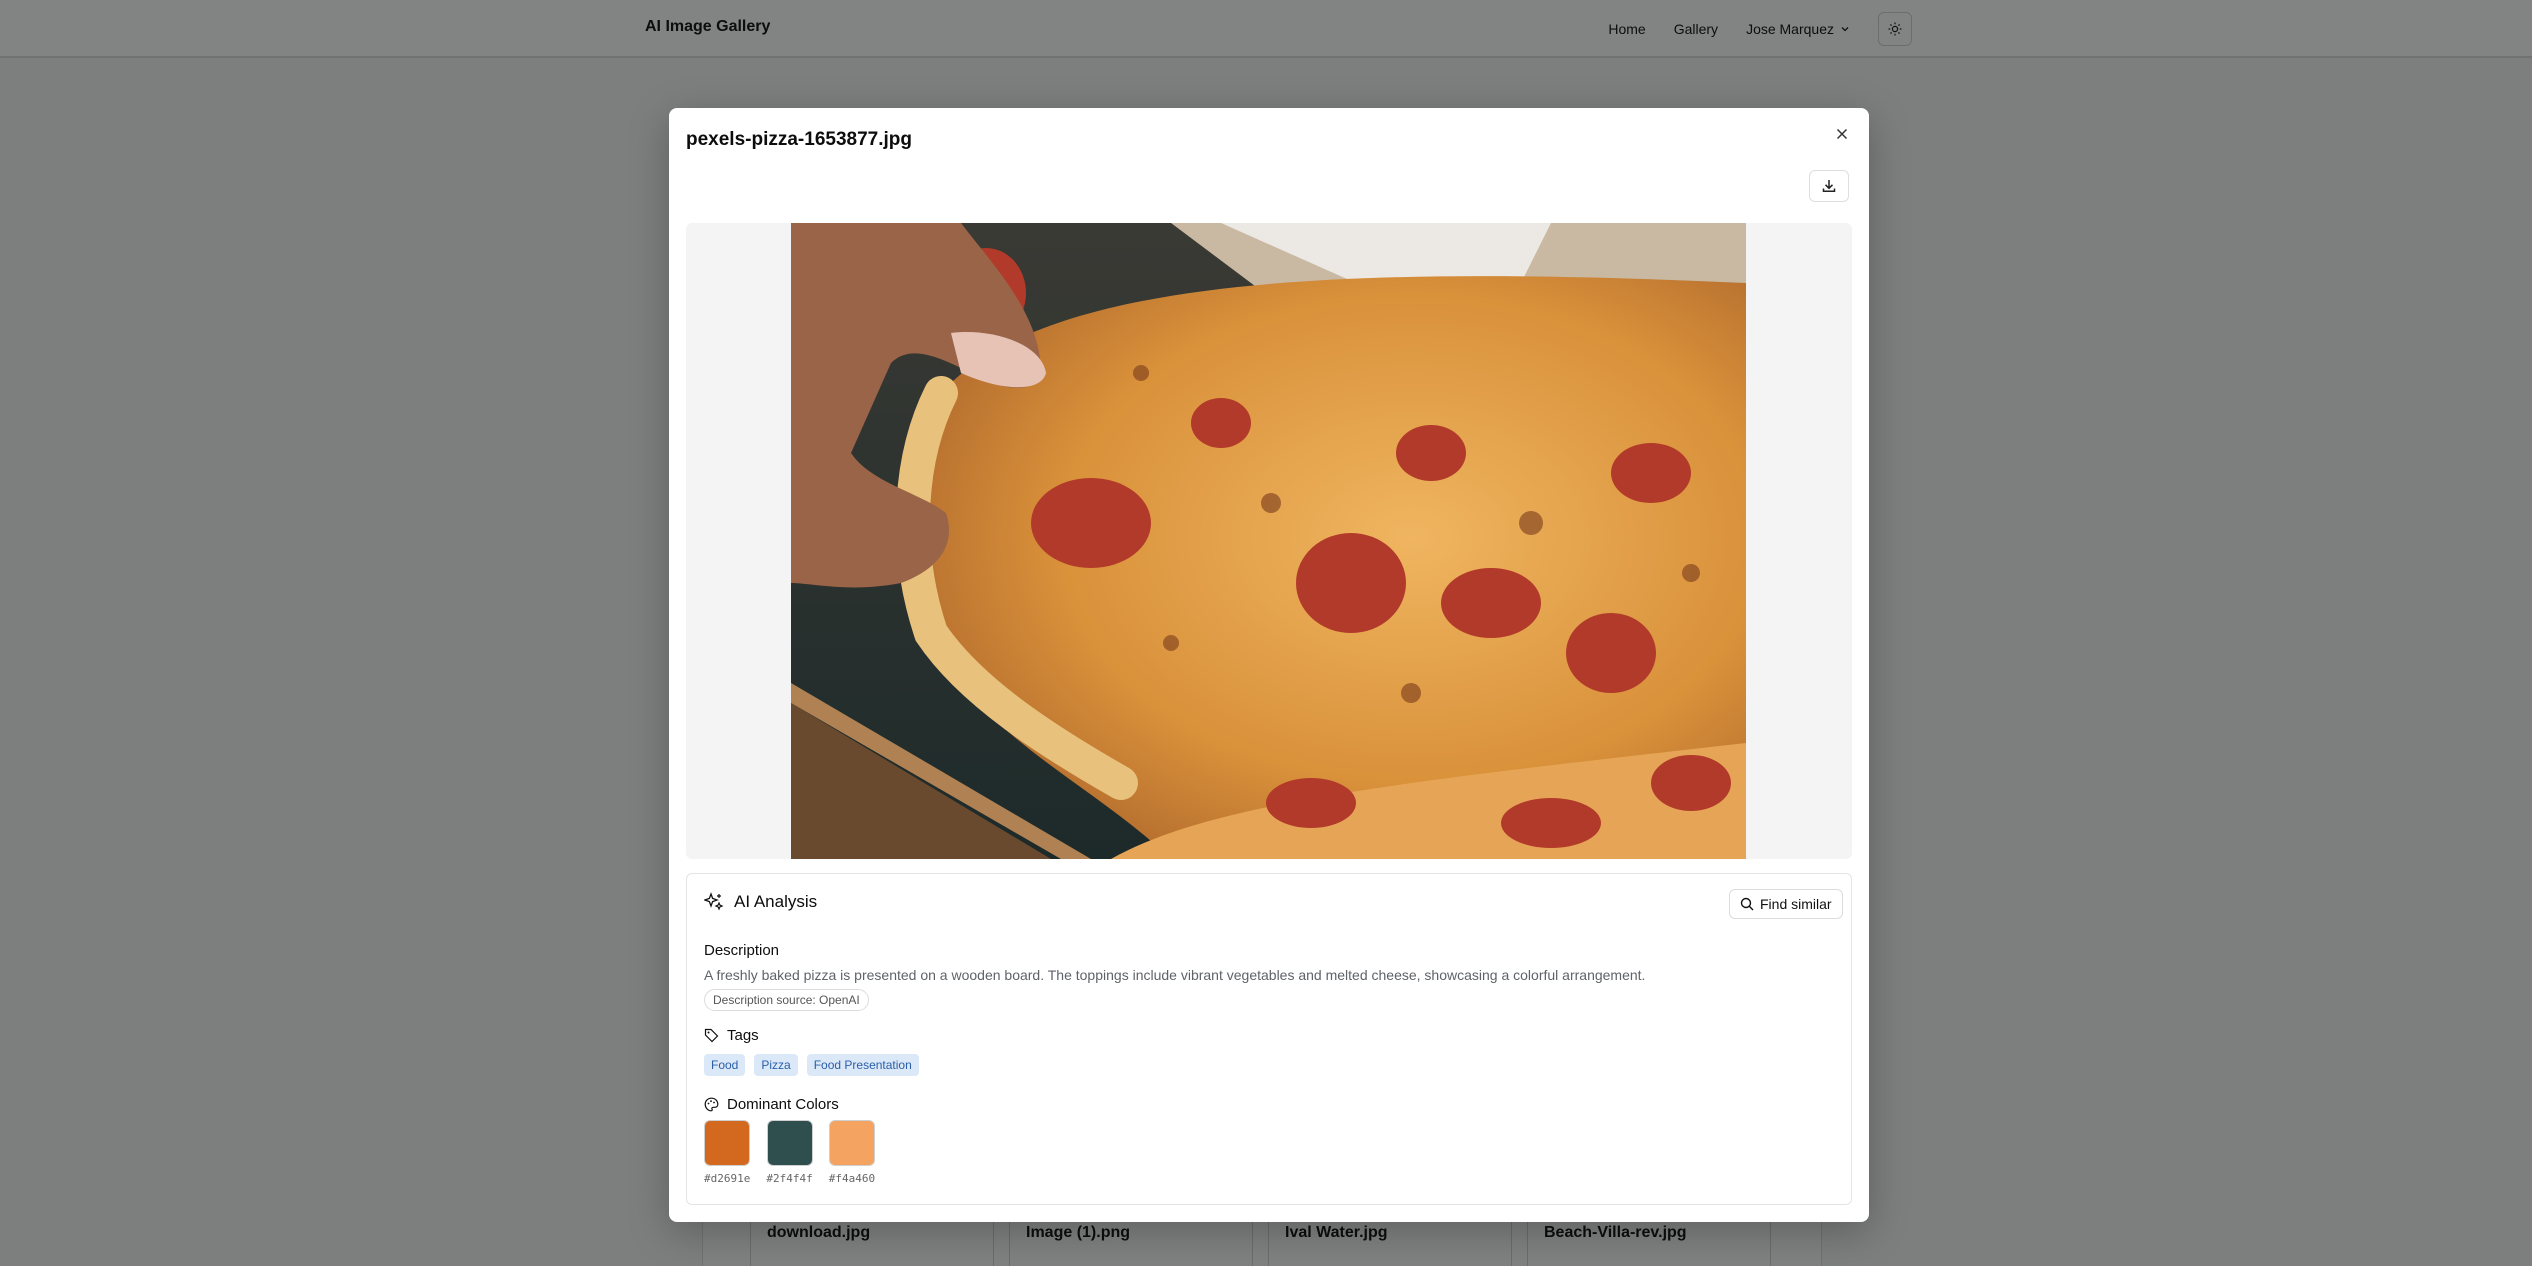  Describe the element at coordinates (711, 1035) in the screenshot. I see `tag-icon` at that location.